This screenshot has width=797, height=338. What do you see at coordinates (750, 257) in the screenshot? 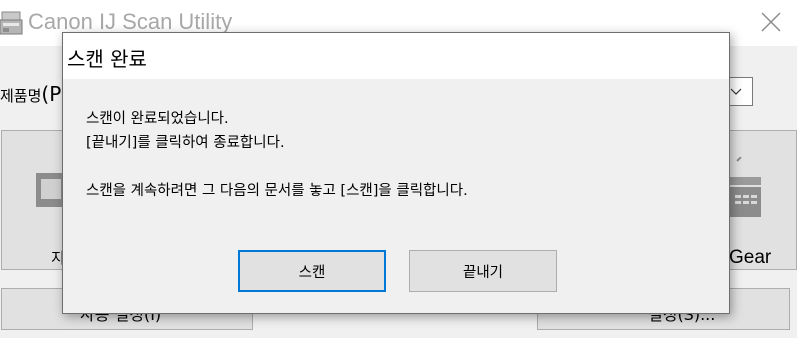
I see `tile-right-label: Gear` at bounding box center [750, 257].